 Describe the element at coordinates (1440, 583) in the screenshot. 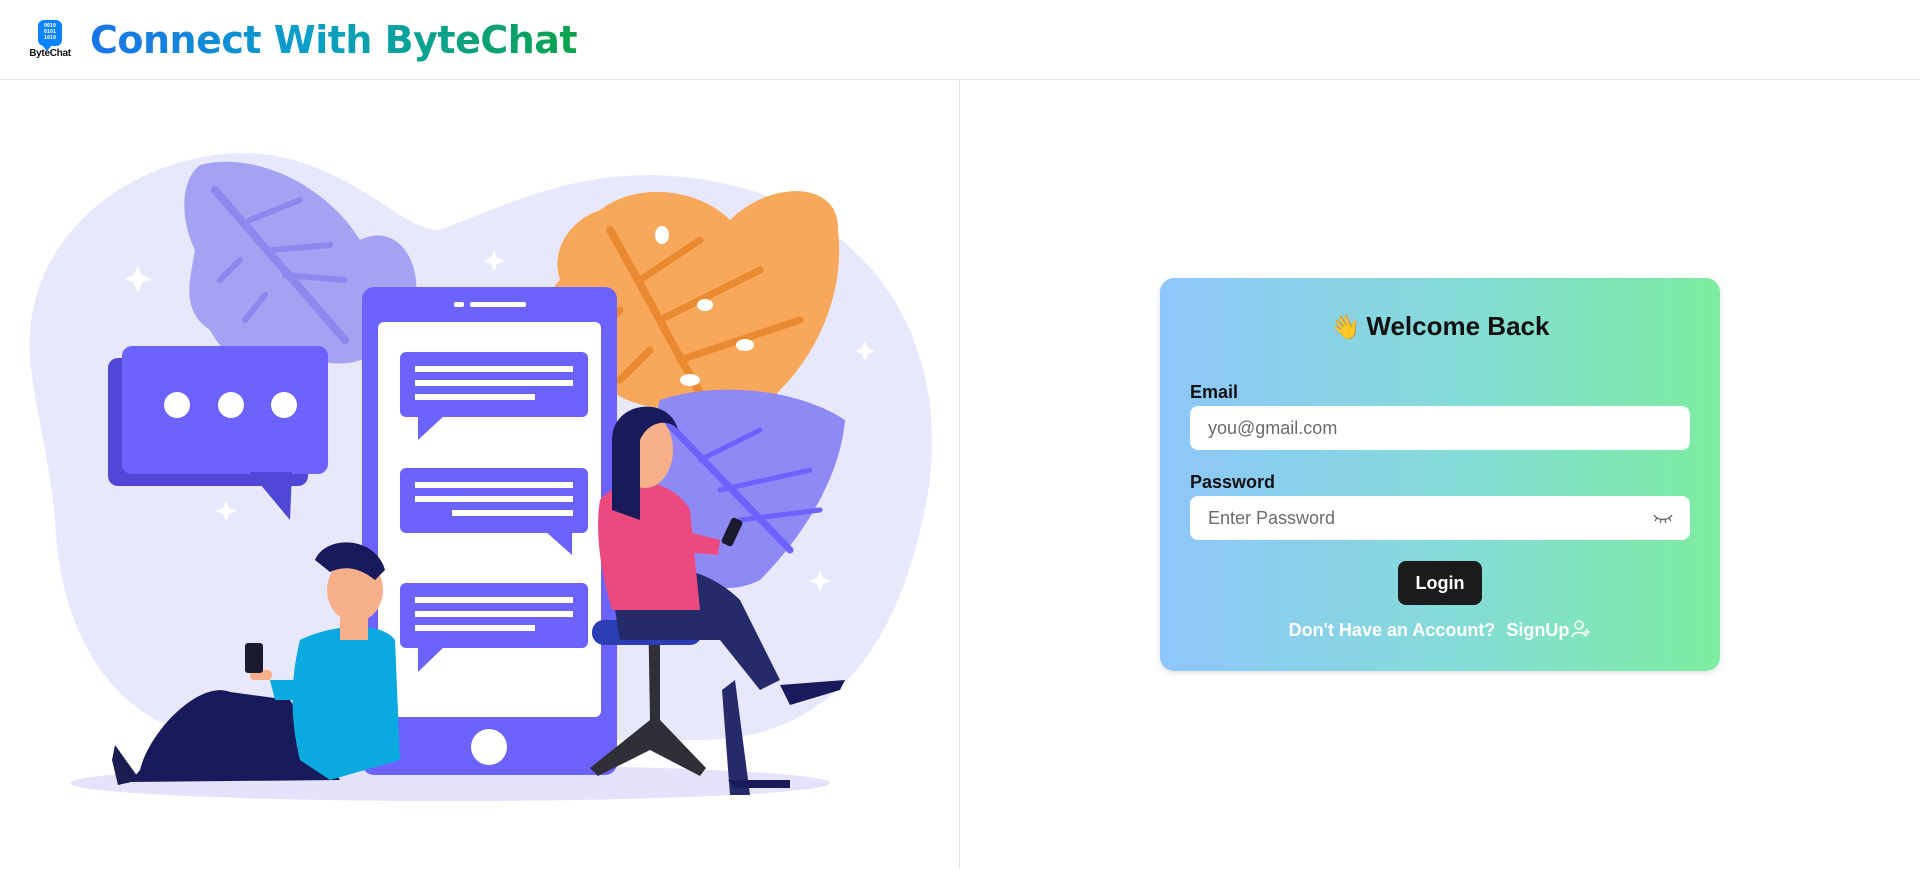

I see `login-button: Login` at that location.